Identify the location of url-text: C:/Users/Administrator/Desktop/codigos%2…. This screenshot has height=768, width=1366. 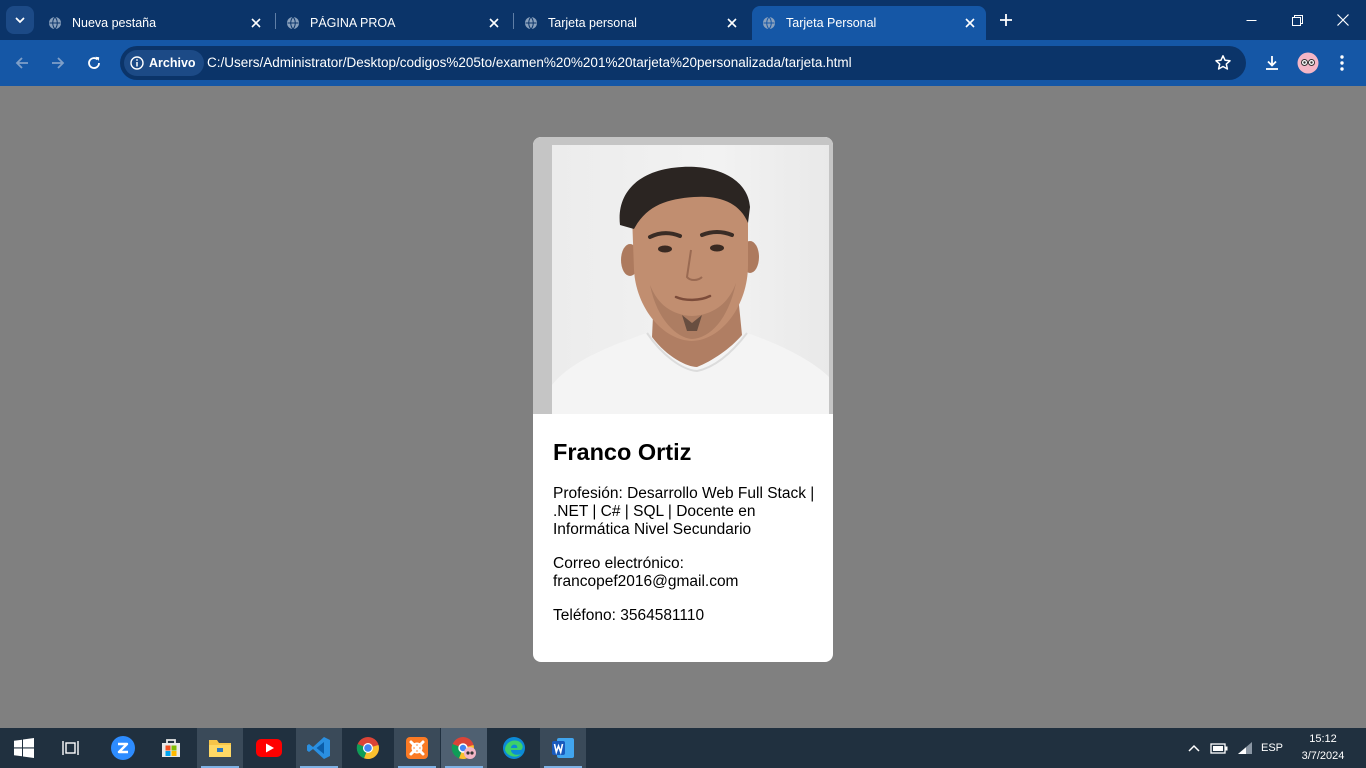
(529, 62).